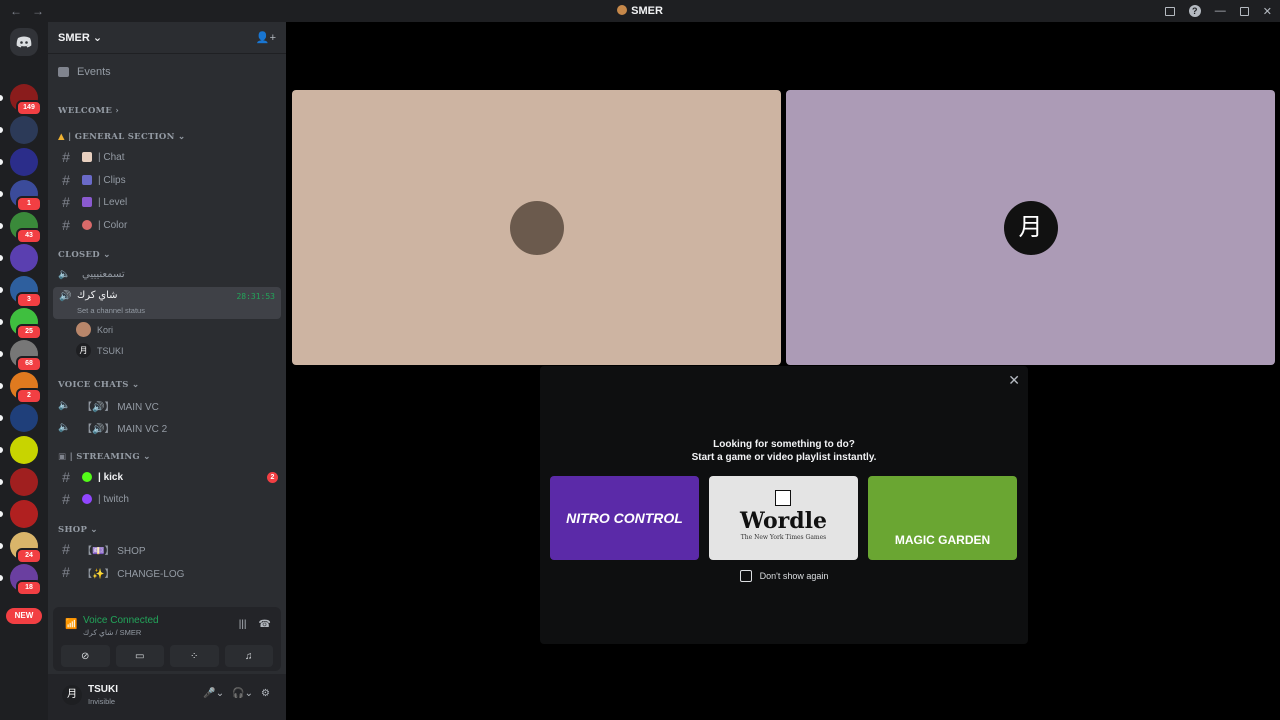  Describe the element at coordinates (167, 38) in the screenshot. I see `server-header: SMER ⌄ 👤+` at that location.